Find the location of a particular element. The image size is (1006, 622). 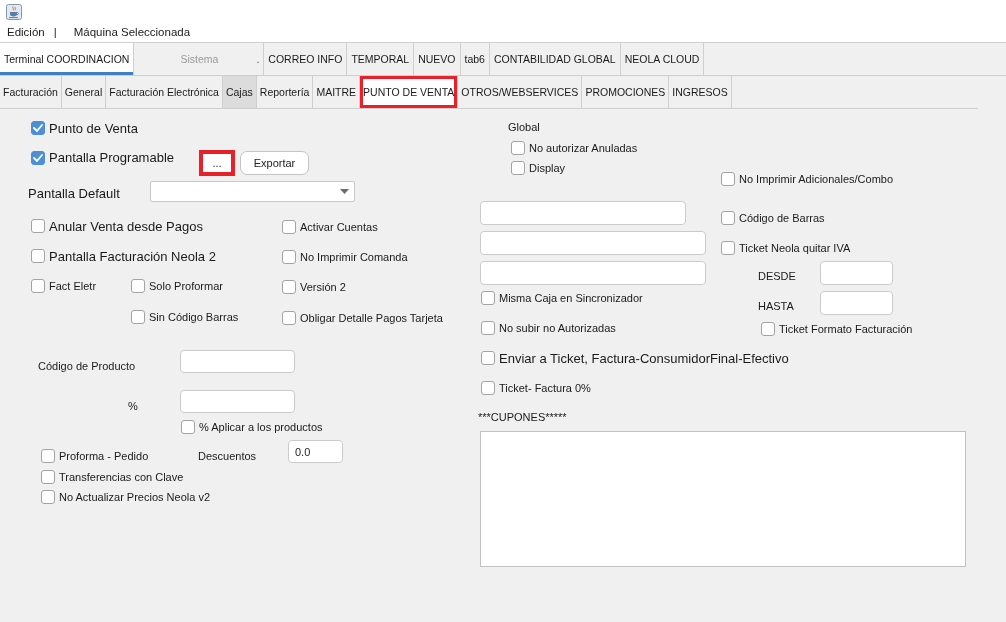

tab: PUNTO DE VENTA is located at coordinates (409, 92).